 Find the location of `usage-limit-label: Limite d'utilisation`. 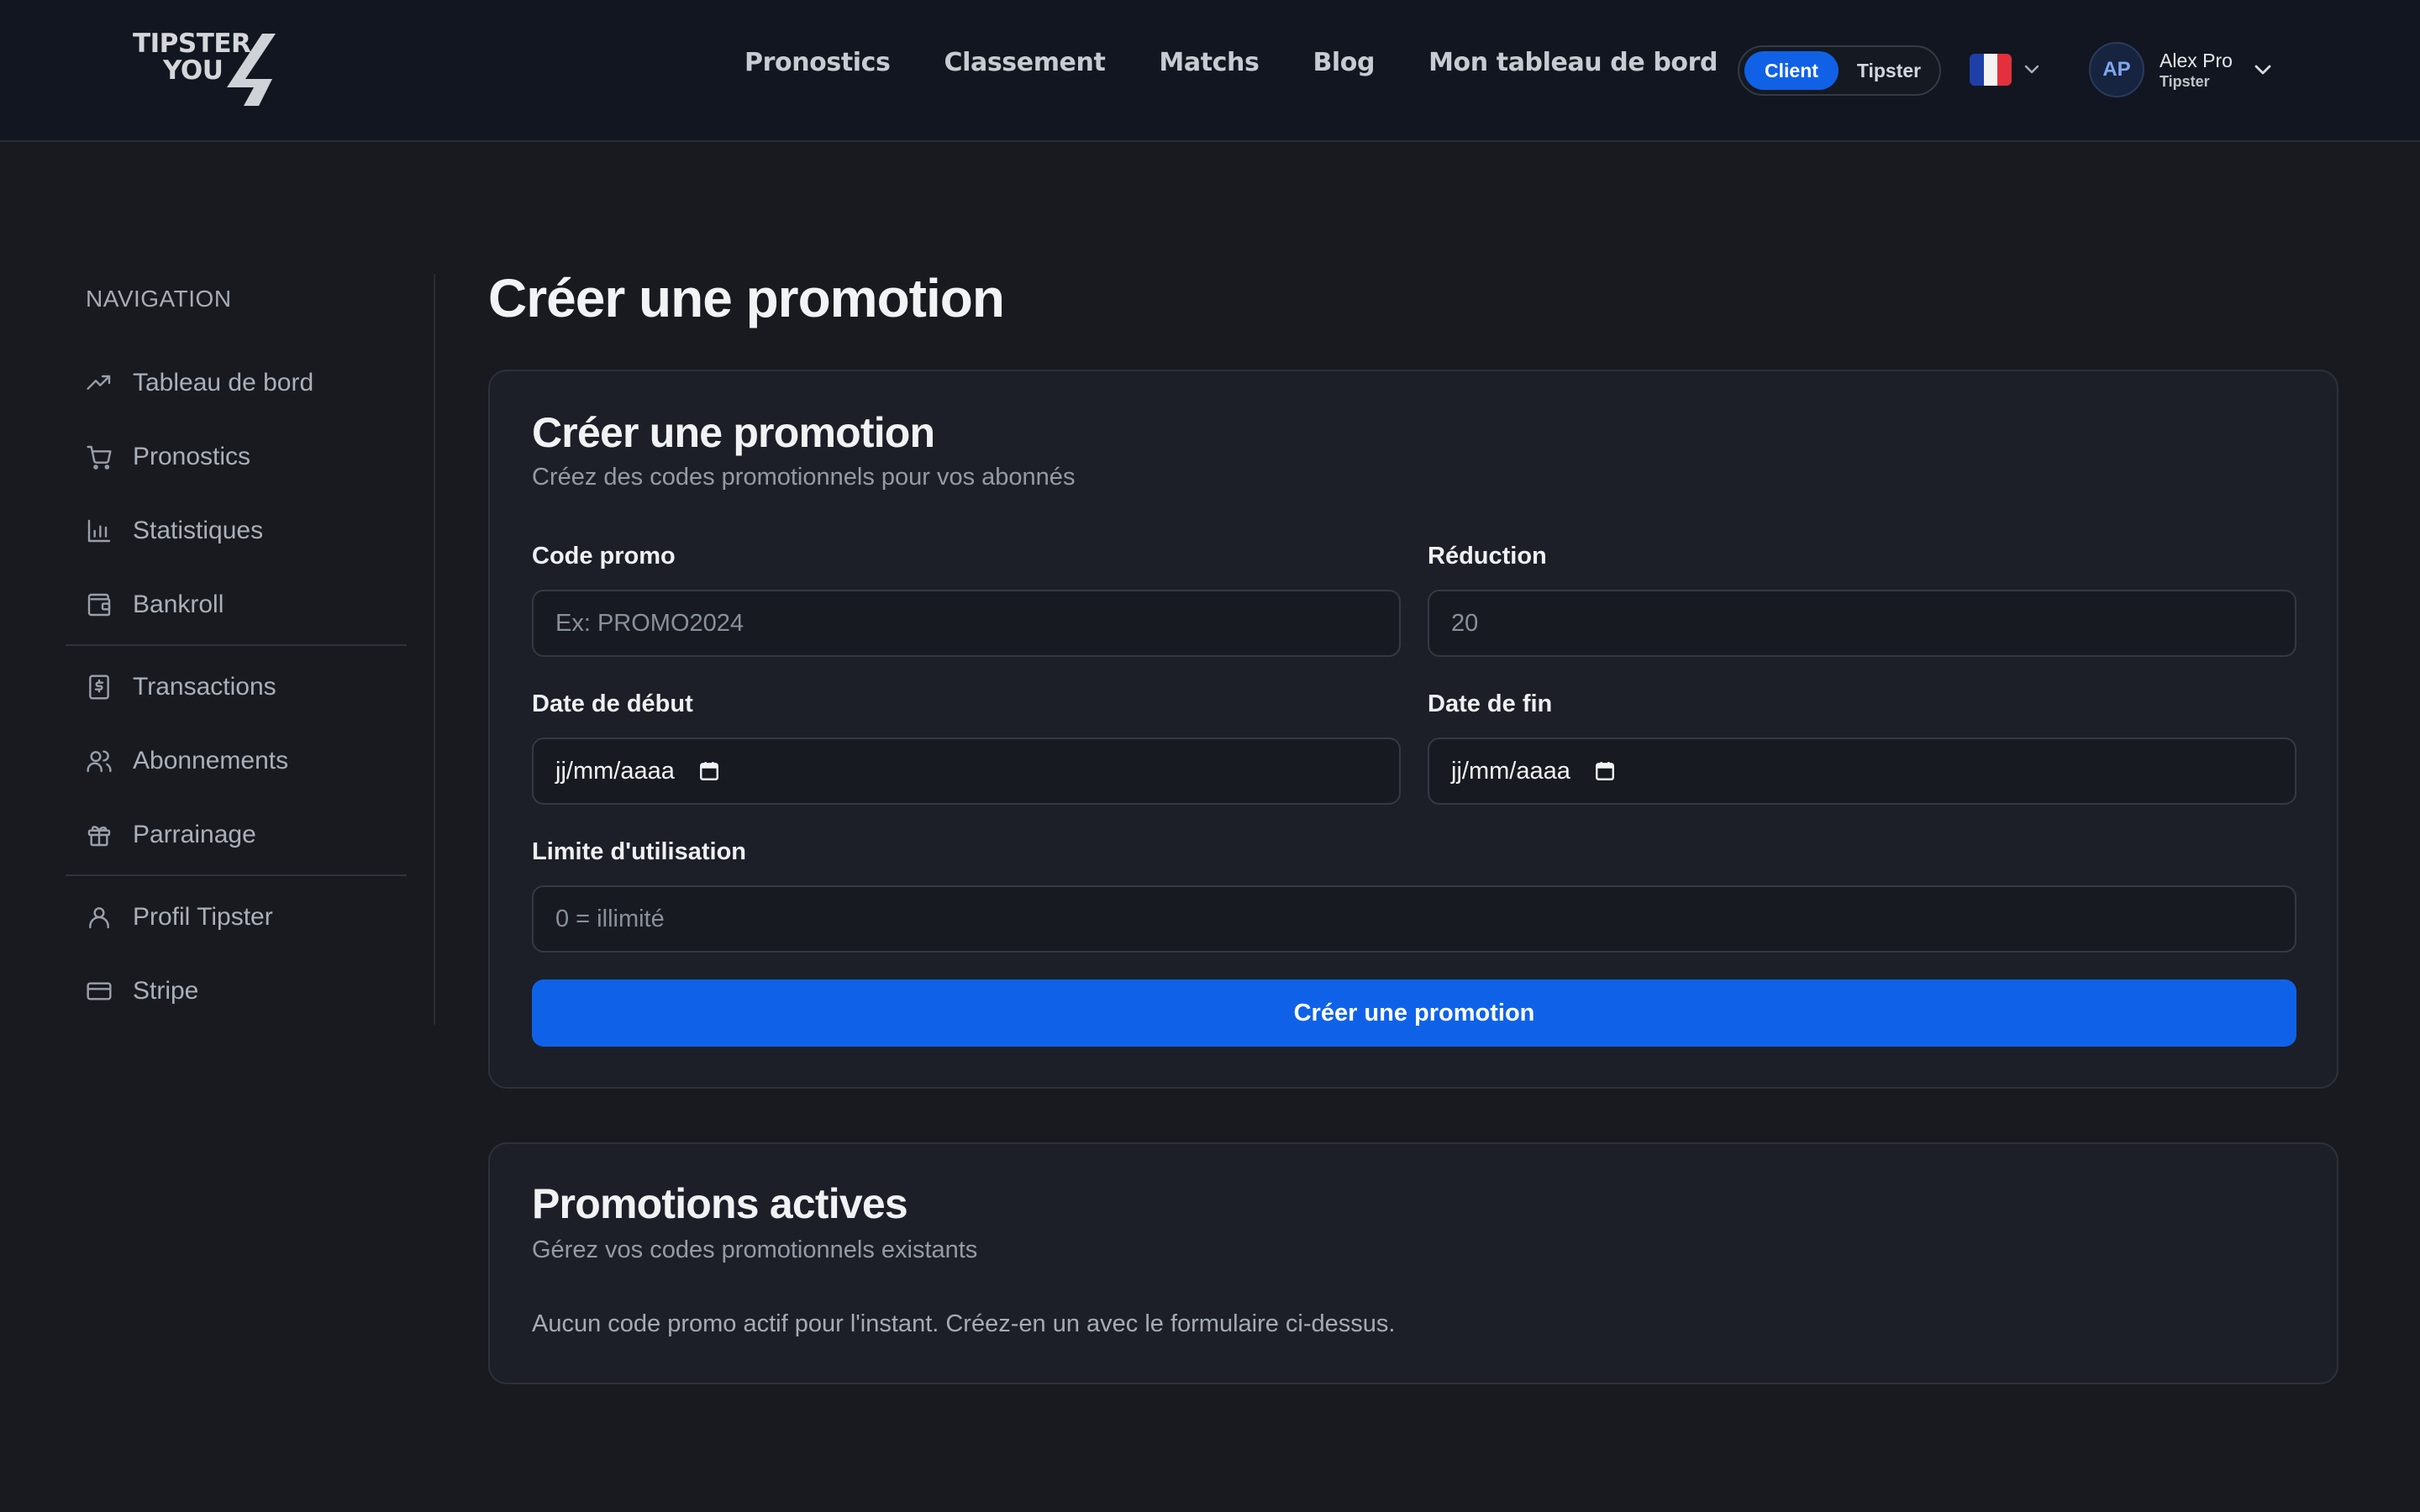

usage-limit-label: Limite d'utilisation is located at coordinates (639, 851).